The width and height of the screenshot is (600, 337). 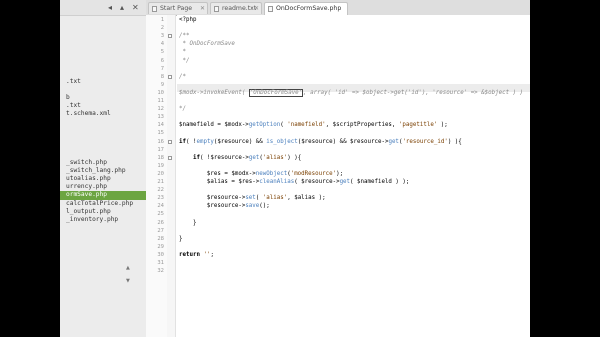 I want to click on line-number: 28, so click(x=160, y=238).